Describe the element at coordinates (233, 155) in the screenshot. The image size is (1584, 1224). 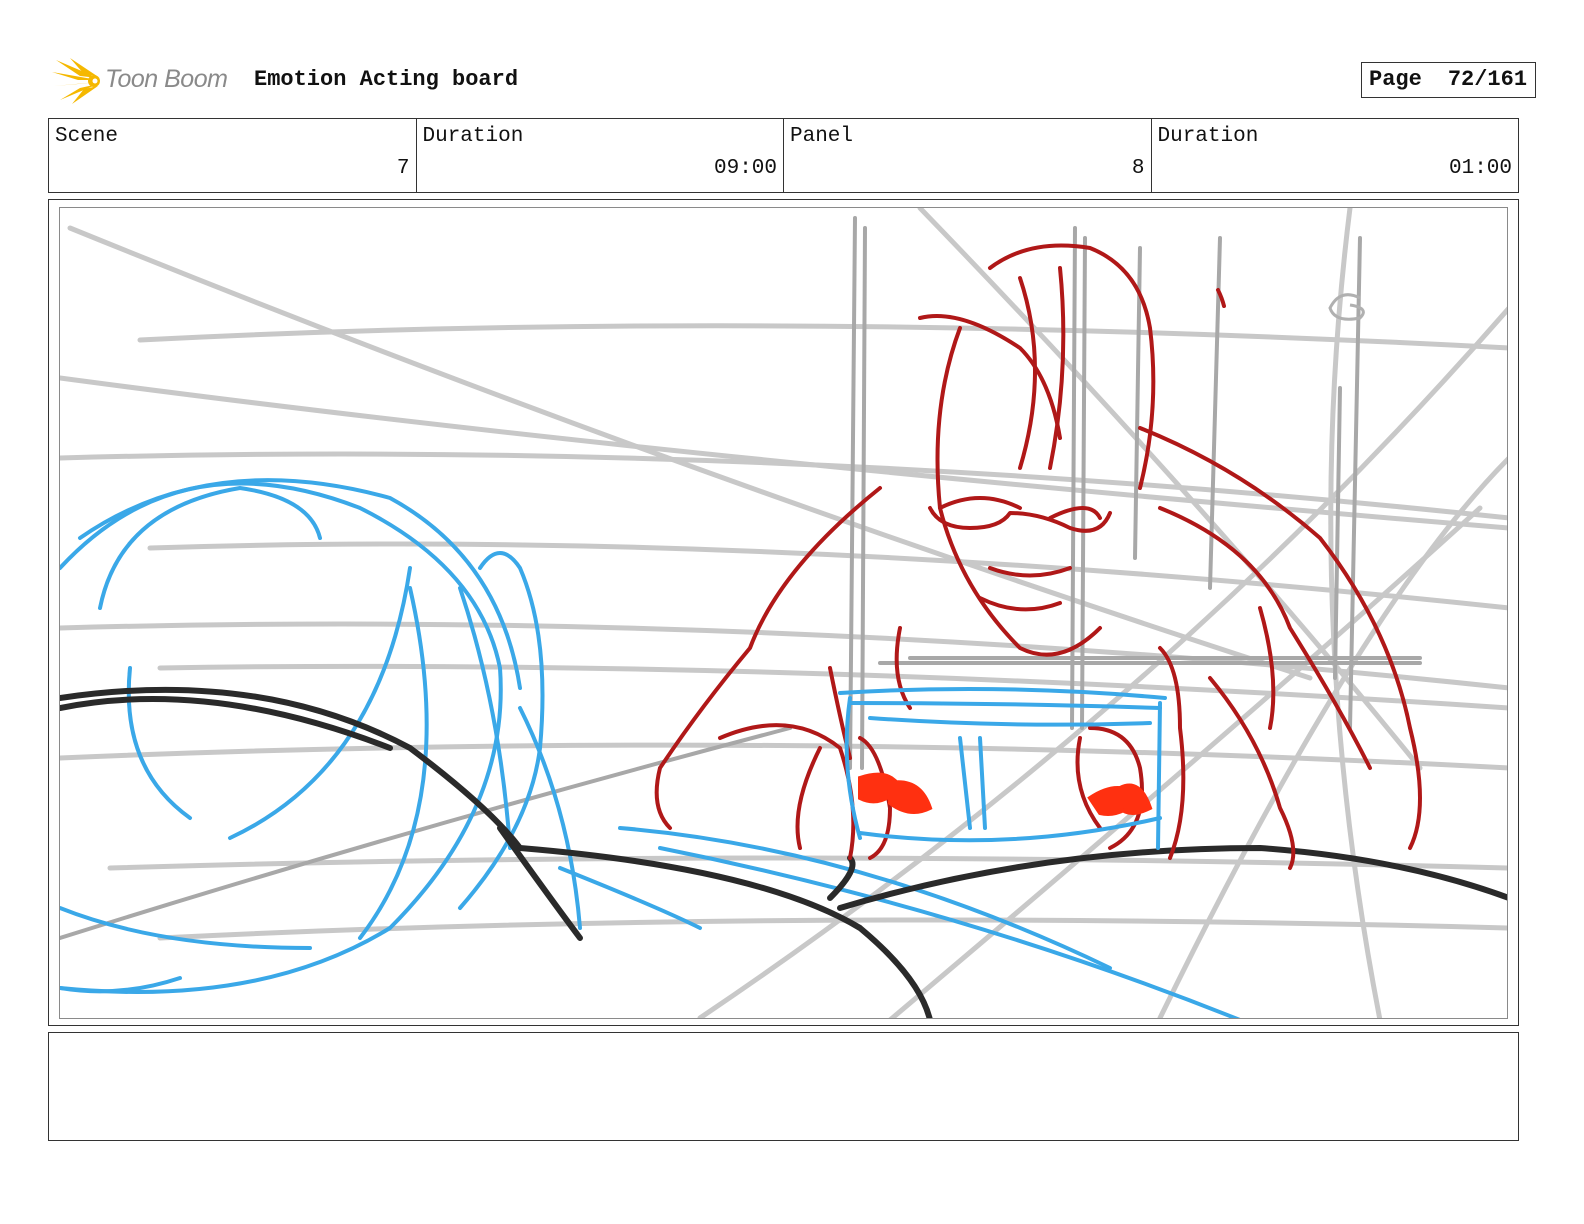
I see `scene-cell: Scene 7` at that location.